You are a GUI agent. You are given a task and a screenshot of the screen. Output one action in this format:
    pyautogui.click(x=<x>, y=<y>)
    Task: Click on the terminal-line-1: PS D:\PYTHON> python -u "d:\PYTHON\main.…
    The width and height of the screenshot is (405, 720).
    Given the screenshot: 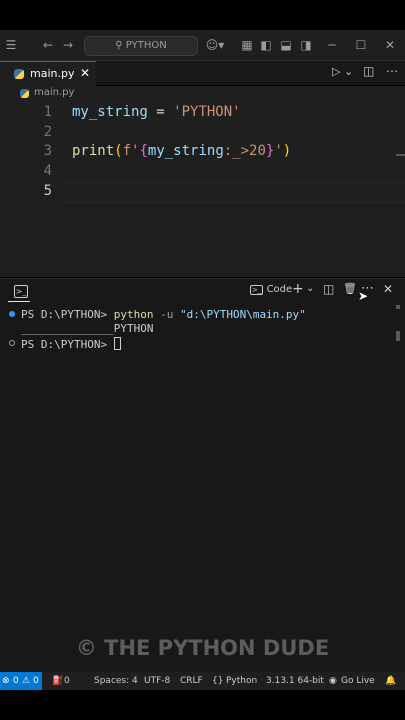 What is the action you would take?
    pyautogui.click(x=163, y=314)
    